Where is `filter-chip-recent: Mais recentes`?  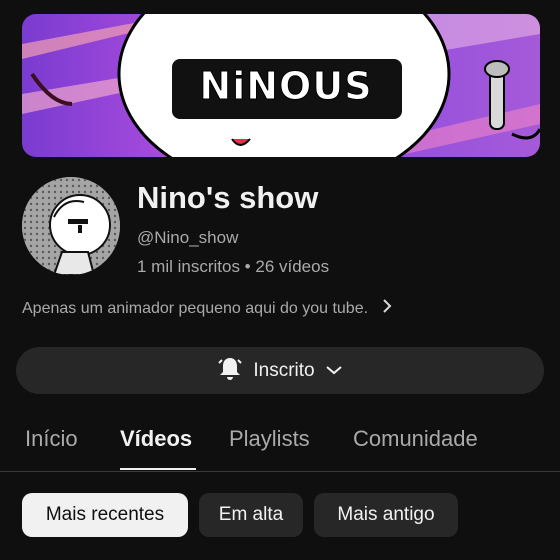
filter-chip-recent: Mais recentes is located at coordinates (105, 515).